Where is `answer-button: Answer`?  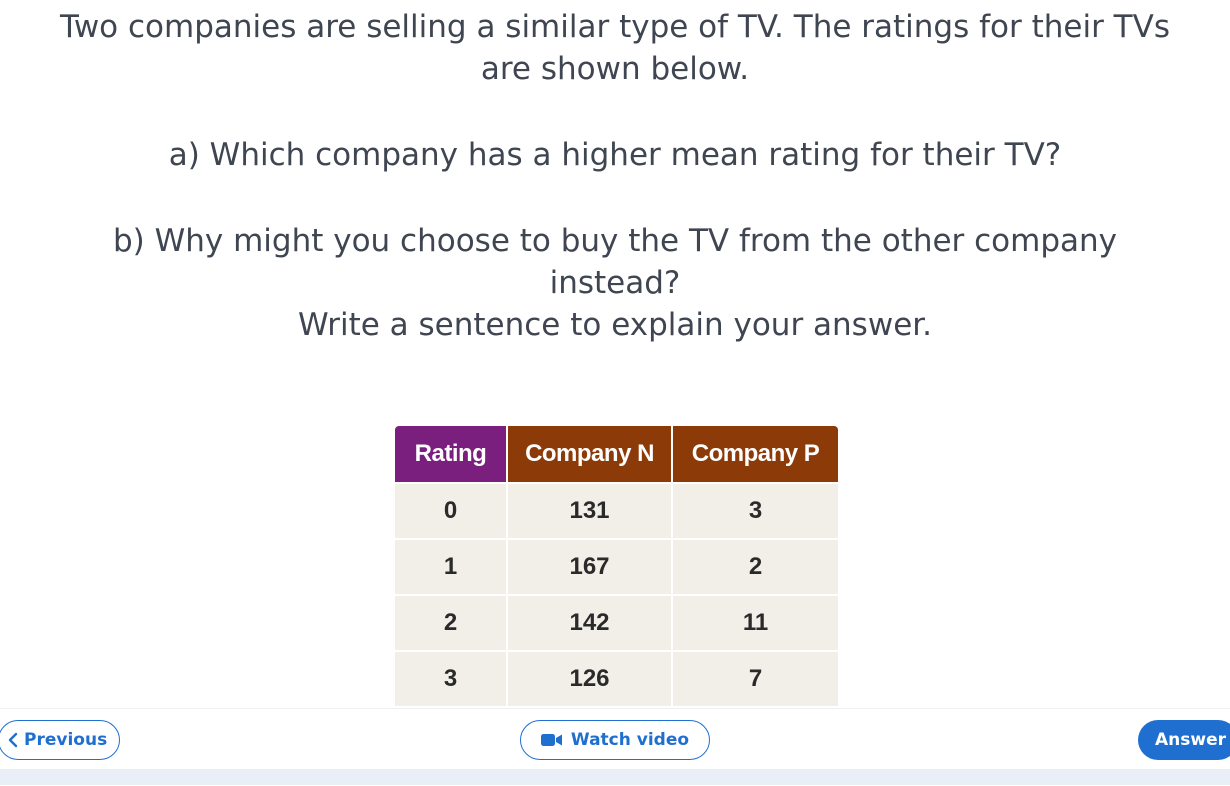 answer-button: Answer is located at coordinates (1184, 740).